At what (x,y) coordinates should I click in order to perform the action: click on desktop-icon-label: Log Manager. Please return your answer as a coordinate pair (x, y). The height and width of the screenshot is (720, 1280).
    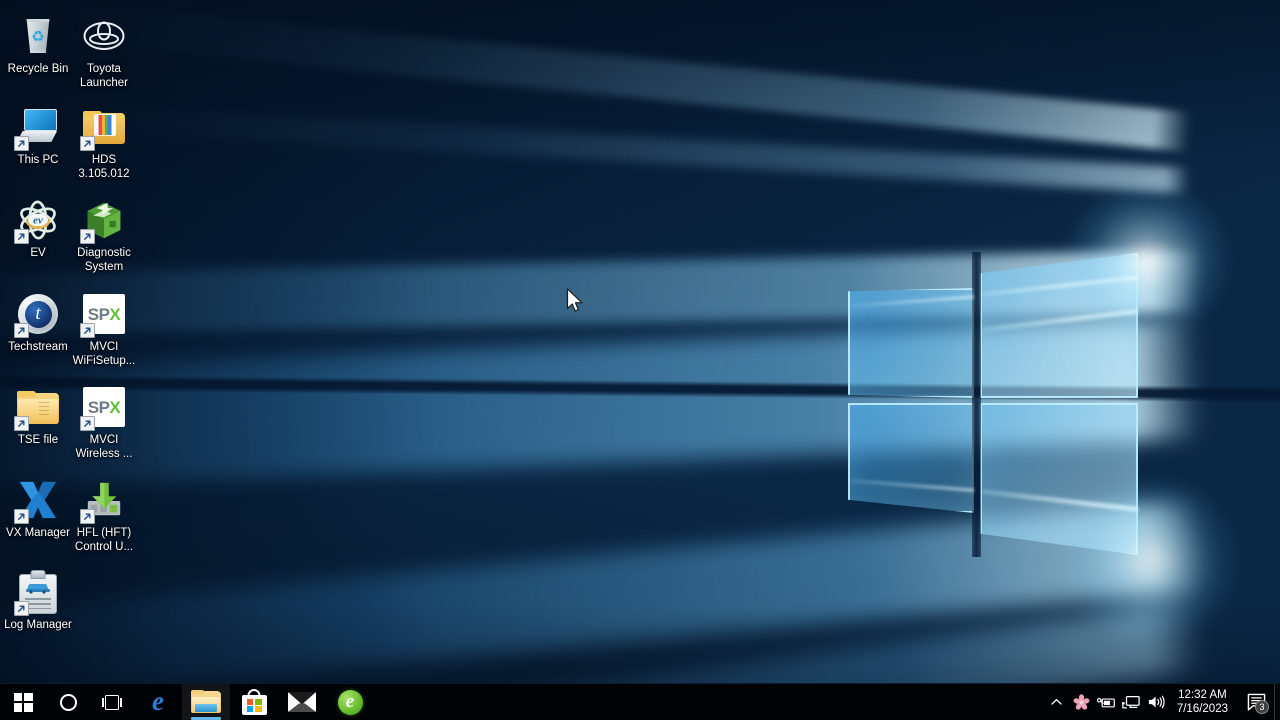
    Looking at the image, I should click on (38, 625).